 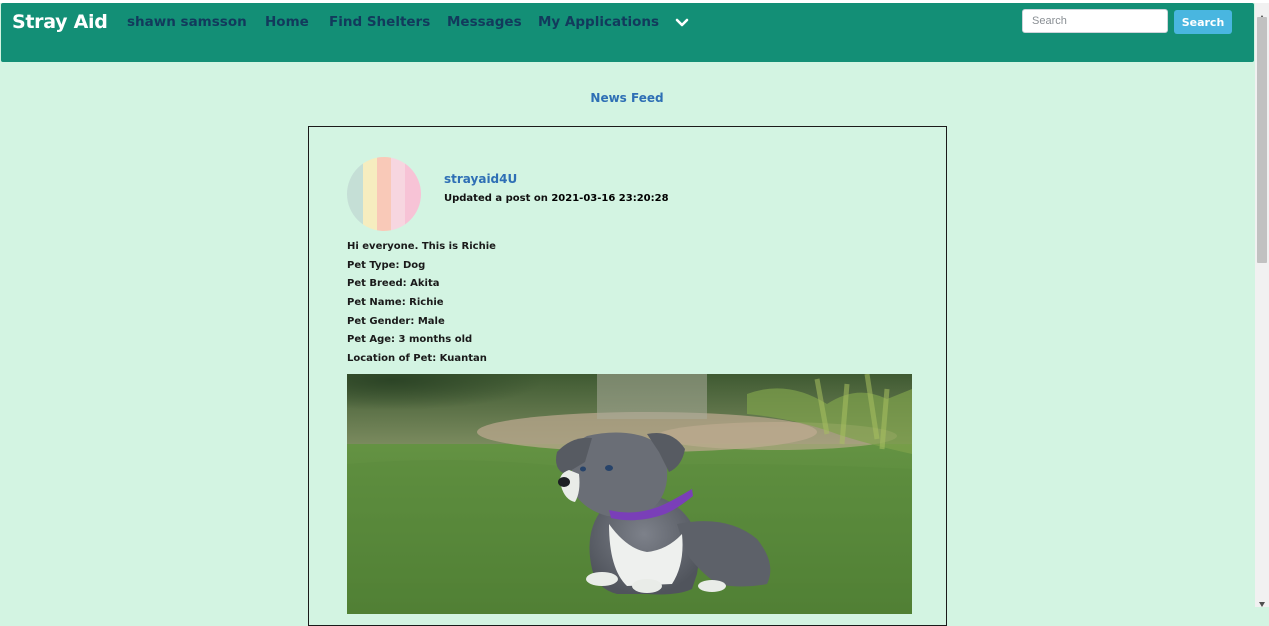 I want to click on nav-my-applications: My Applications, so click(x=598, y=22).